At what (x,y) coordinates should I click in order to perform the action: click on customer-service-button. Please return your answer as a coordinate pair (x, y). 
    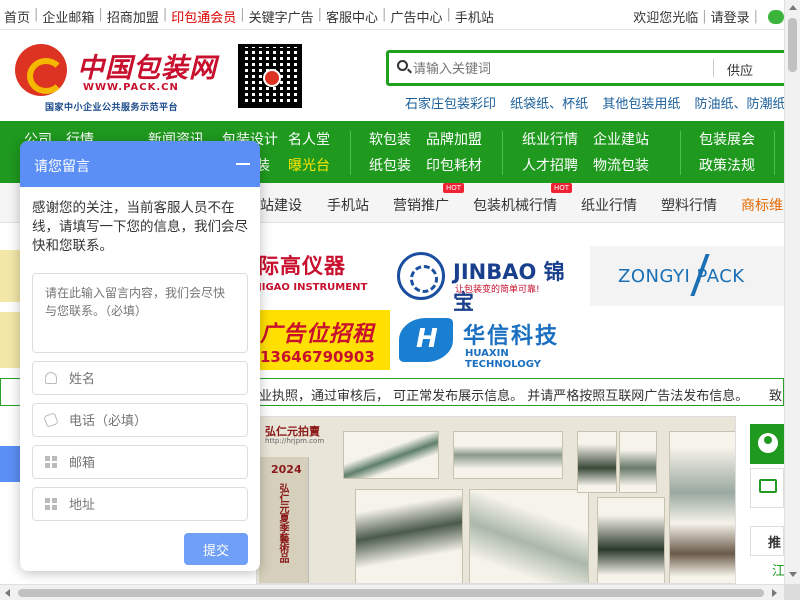
    Looking at the image, I should click on (767, 444).